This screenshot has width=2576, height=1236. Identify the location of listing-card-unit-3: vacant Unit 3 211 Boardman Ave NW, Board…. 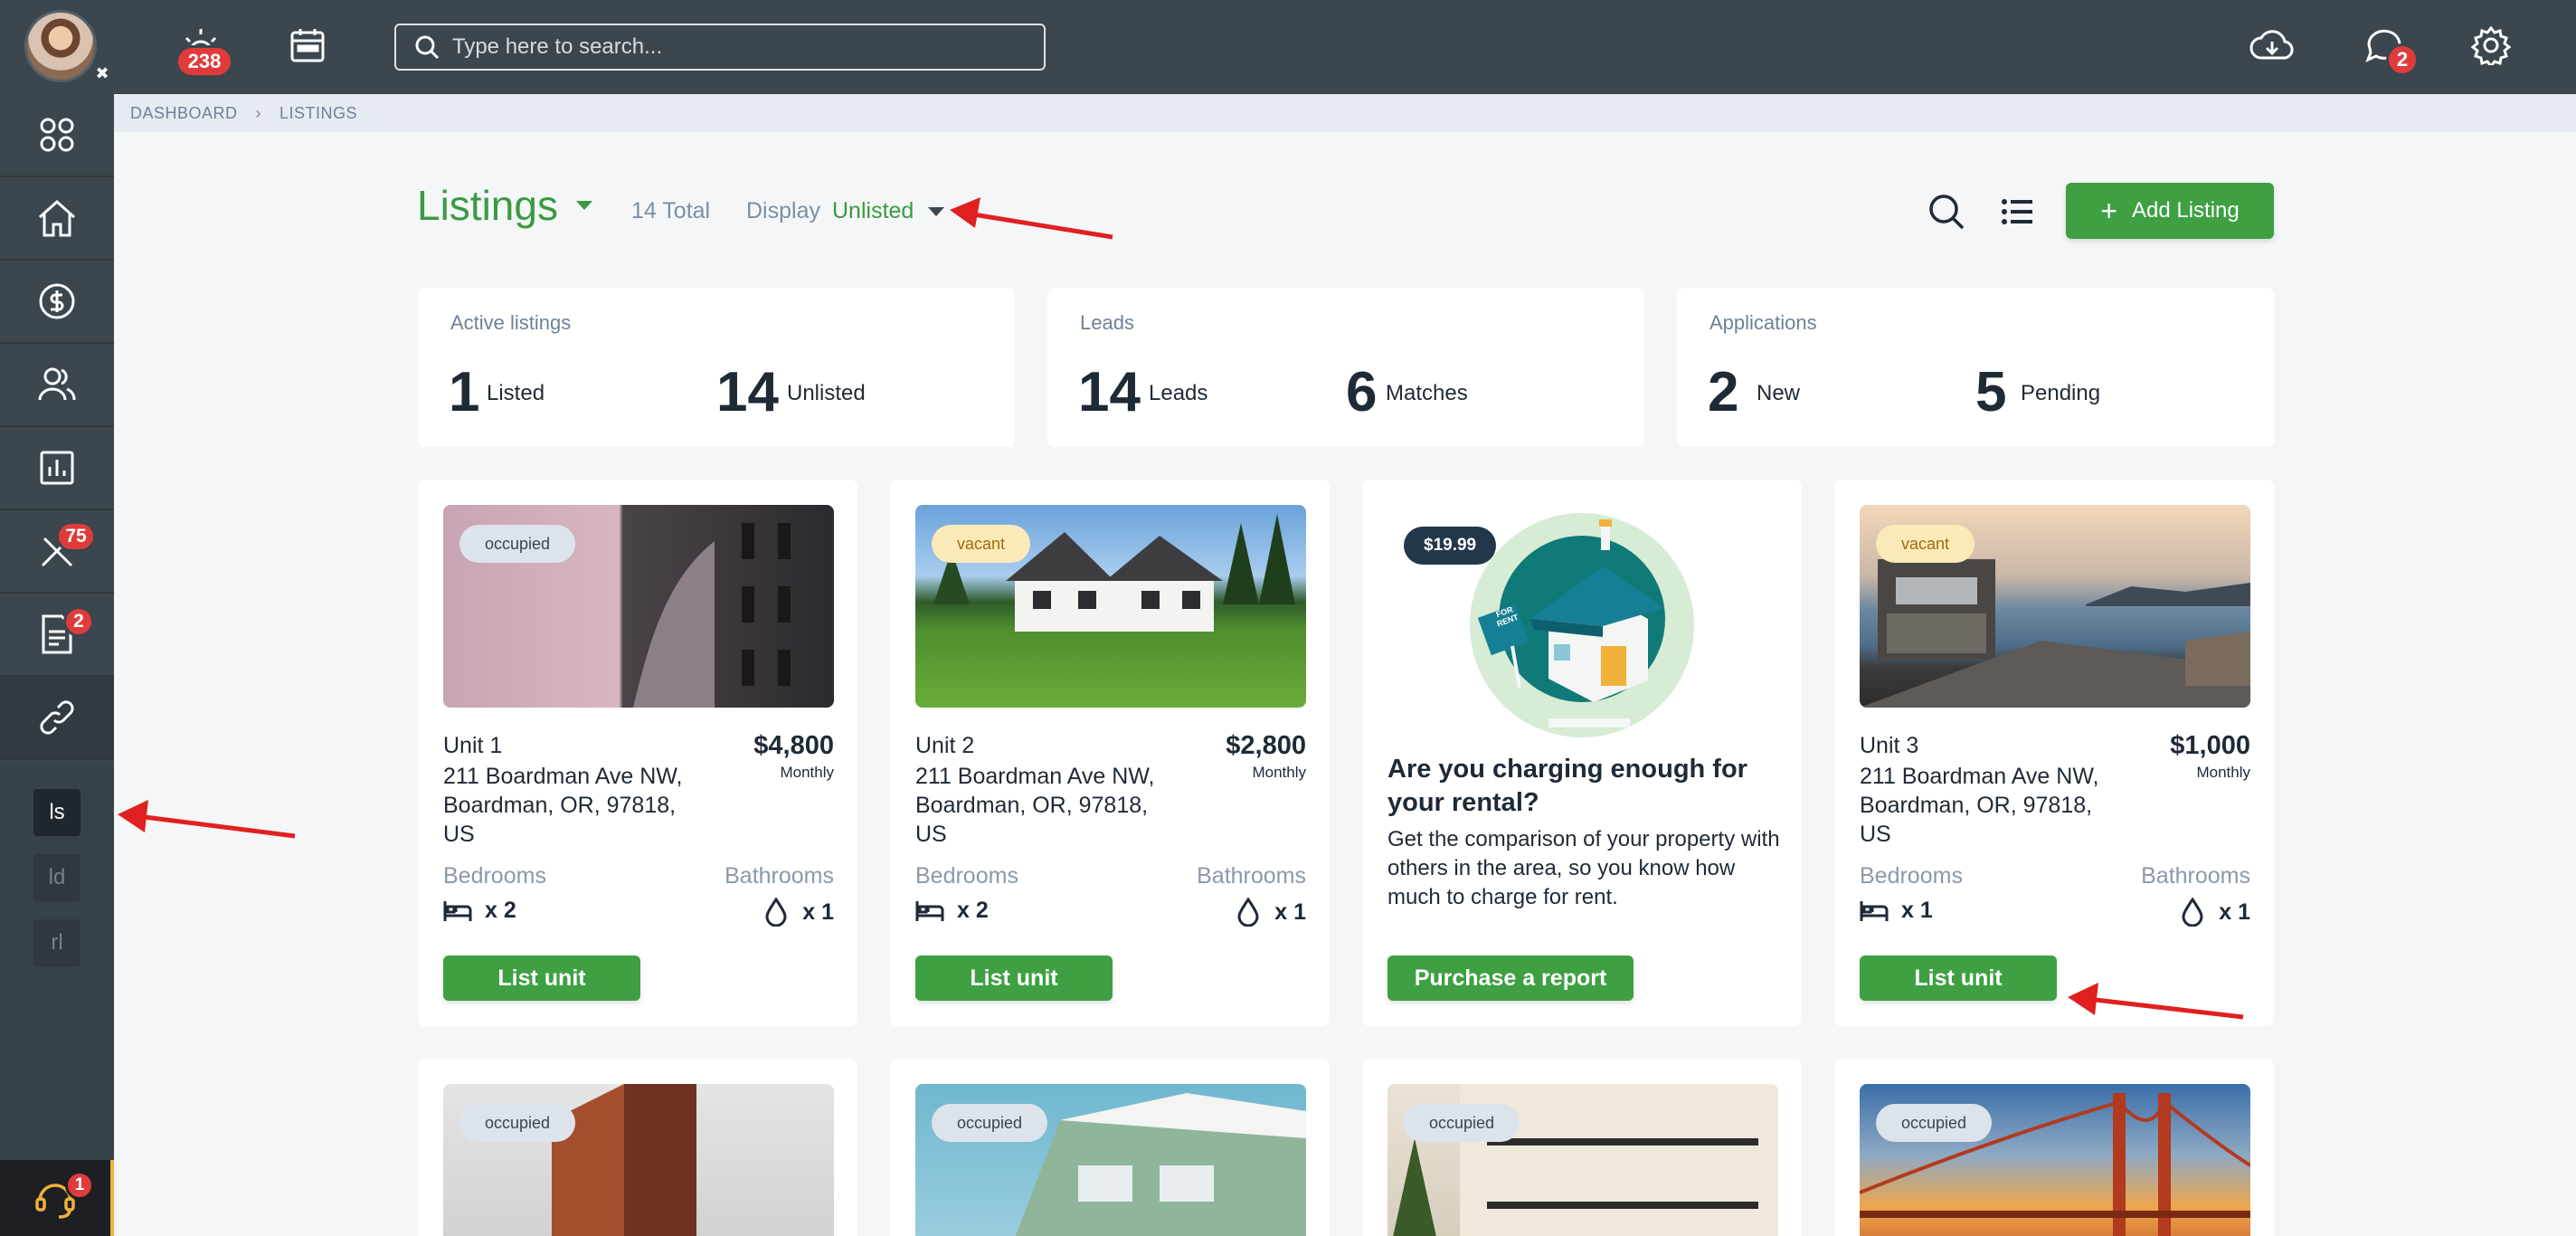
(2054, 753).